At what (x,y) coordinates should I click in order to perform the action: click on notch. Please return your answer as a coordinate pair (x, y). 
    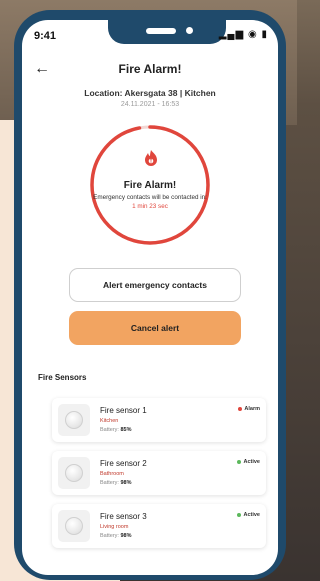
    Looking at the image, I should click on (167, 32).